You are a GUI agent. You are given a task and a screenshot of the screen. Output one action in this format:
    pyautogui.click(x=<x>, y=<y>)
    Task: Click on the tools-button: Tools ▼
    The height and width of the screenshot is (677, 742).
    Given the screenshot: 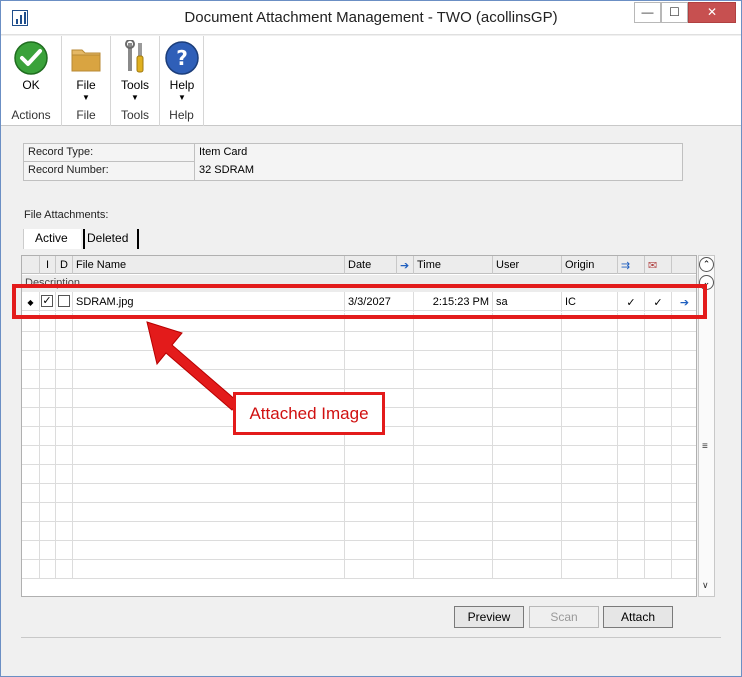 What is the action you would take?
    pyautogui.click(x=135, y=70)
    